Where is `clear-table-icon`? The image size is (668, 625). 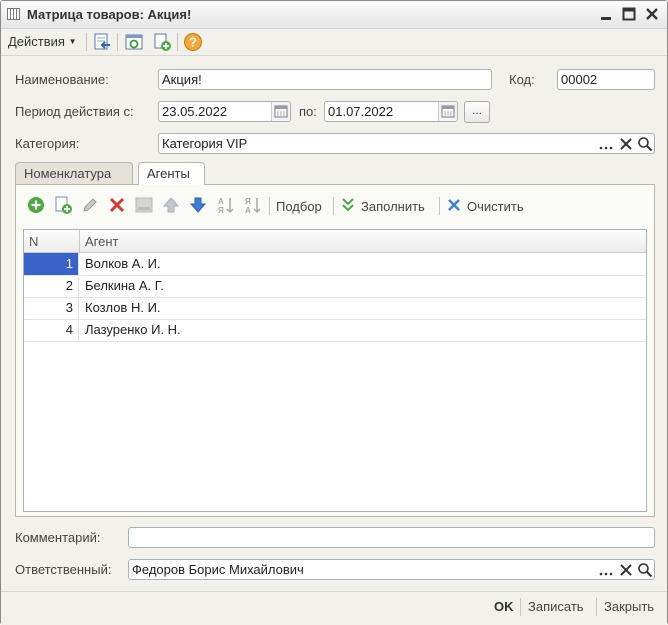
clear-table-icon is located at coordinates (454, 205).